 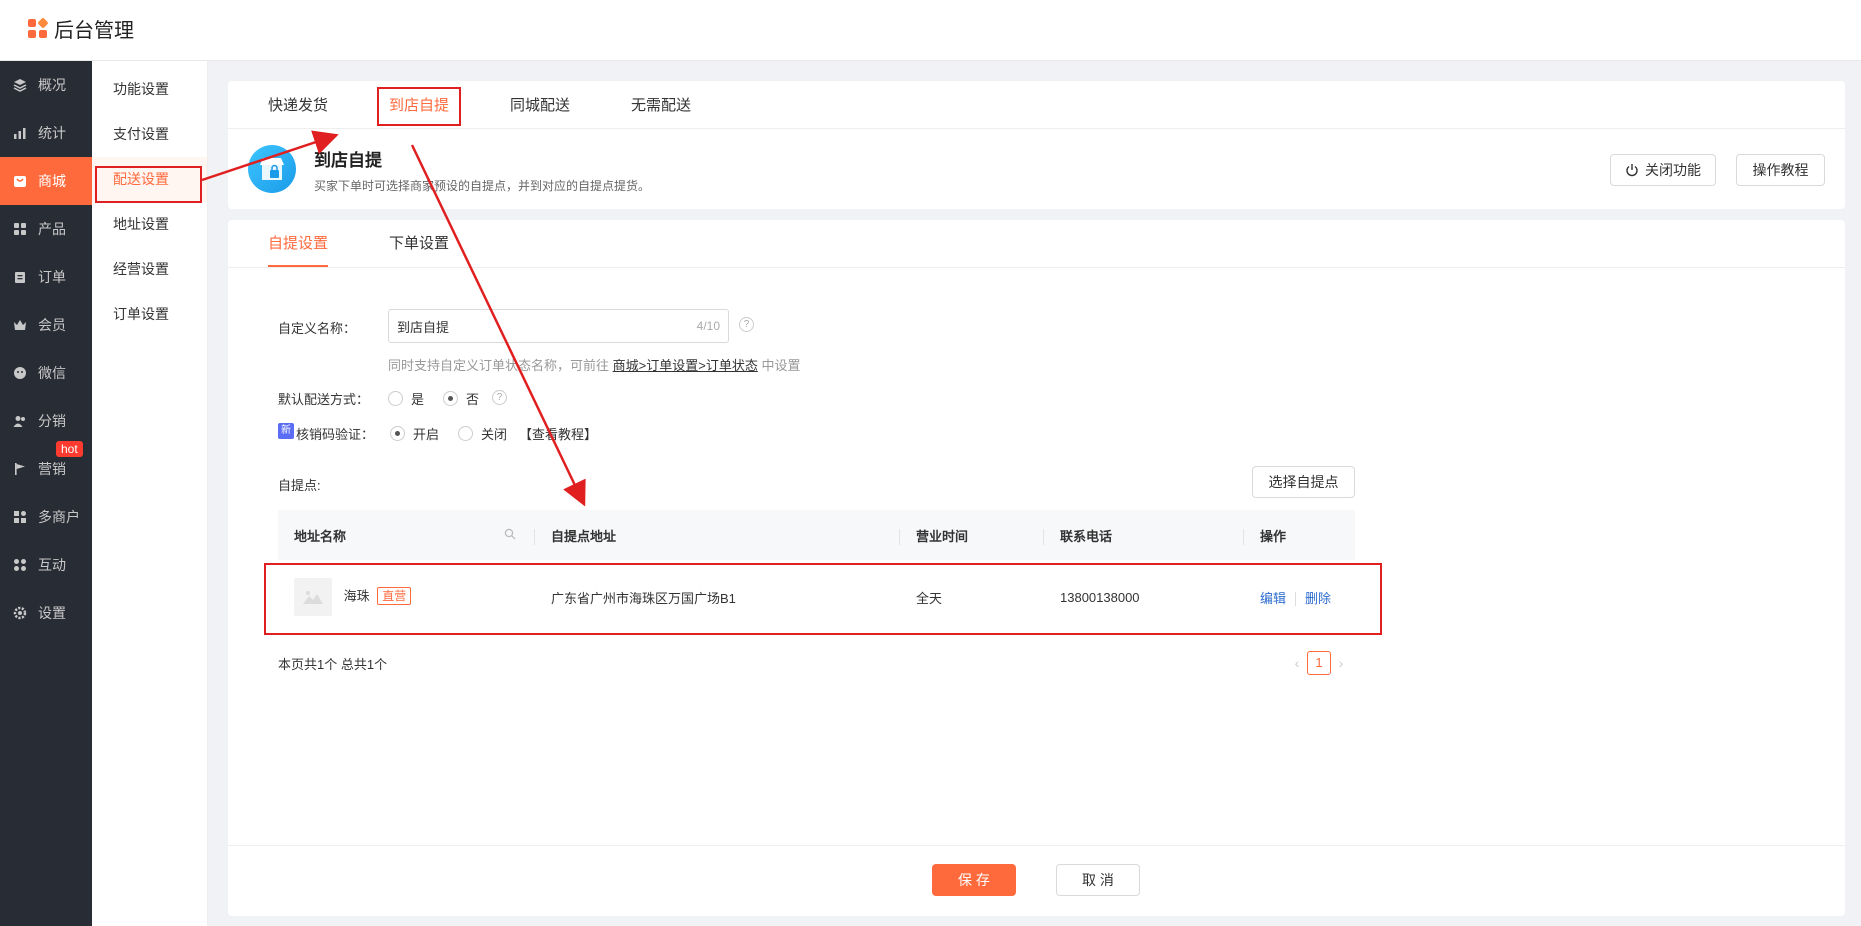 I want to click on sidebar-item-label: 互动, so click(x=52, y=565).